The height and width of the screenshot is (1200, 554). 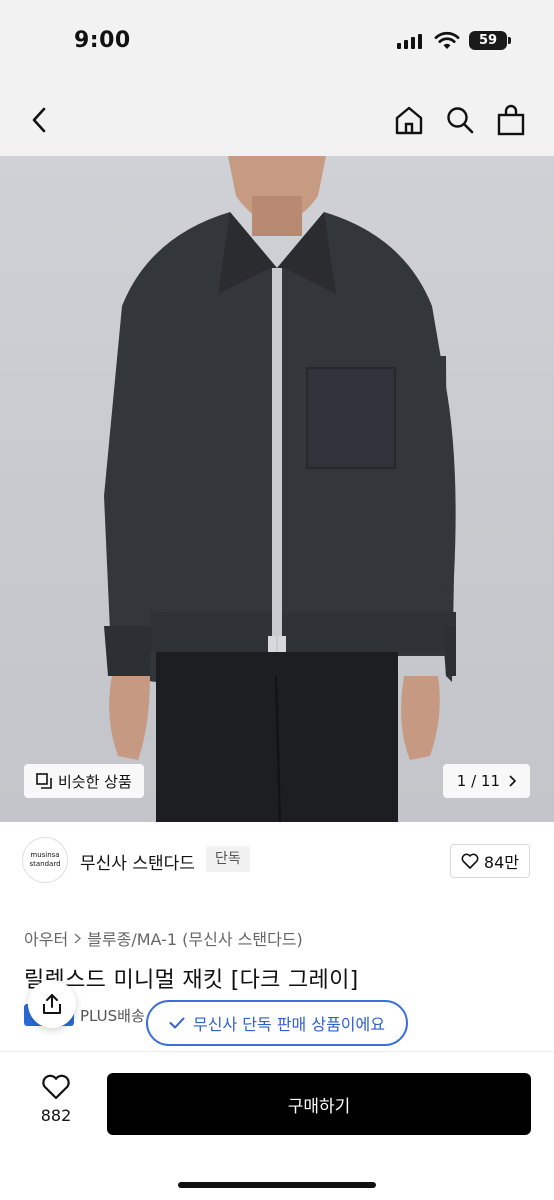 I want to click on toast-message: 무신사 단독 판매 상품이에요, so click(x=289, y=1024).